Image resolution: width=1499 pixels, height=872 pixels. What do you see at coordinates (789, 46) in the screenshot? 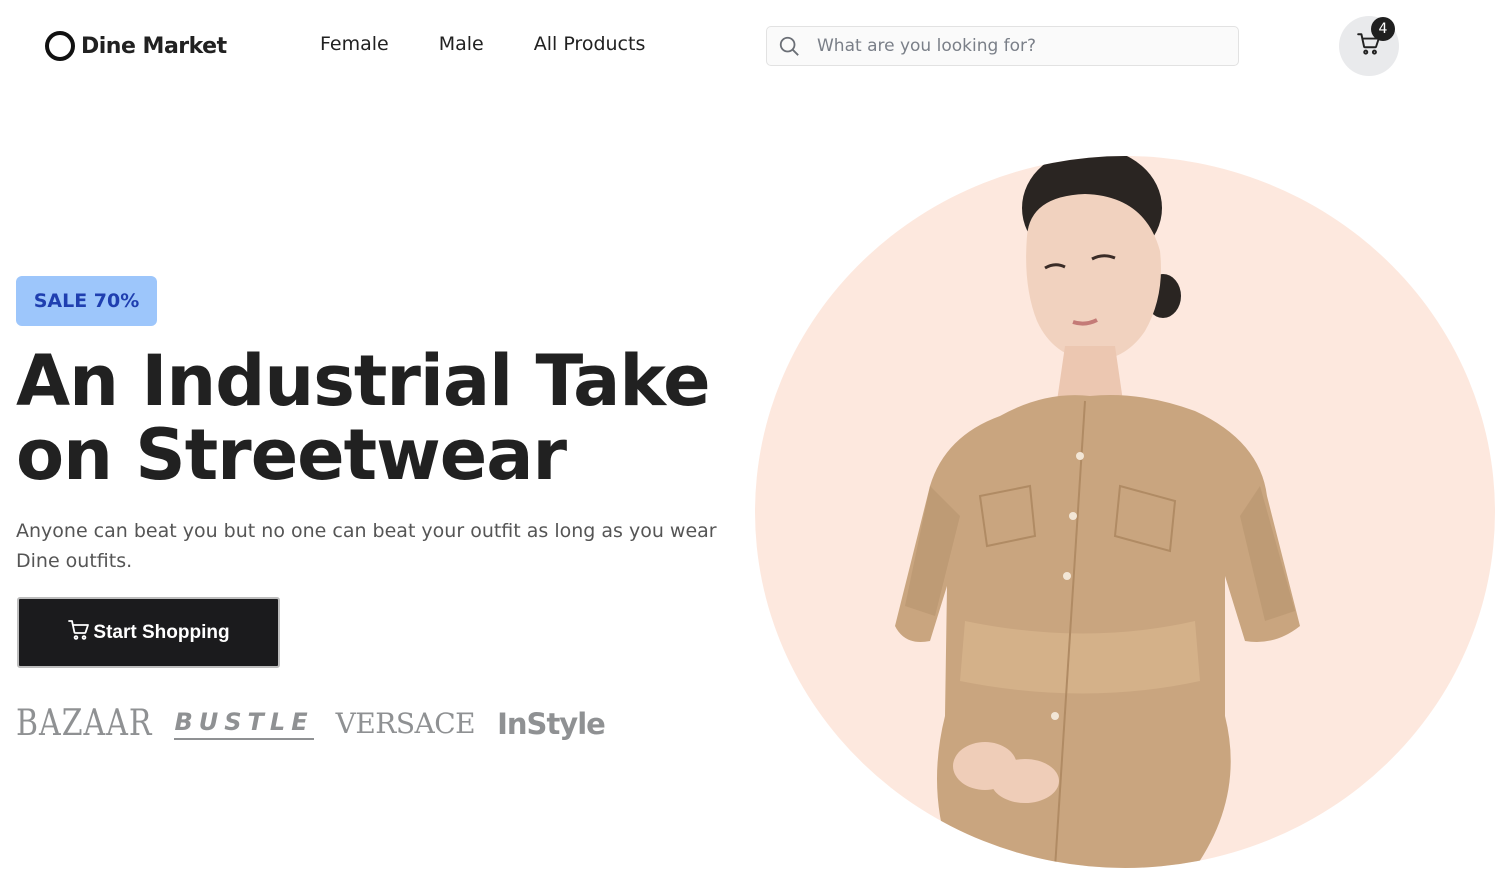
I see `search-icon` at bounding box center [789, 46].